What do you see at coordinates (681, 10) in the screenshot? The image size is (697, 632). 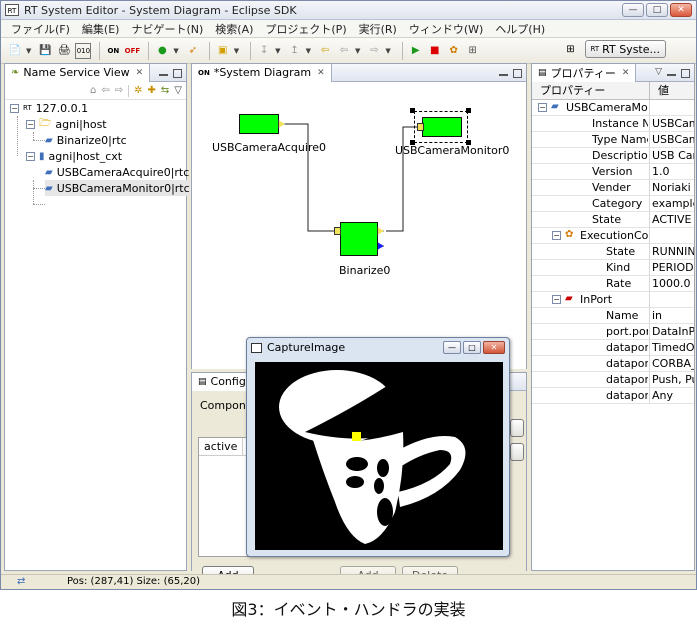 I see `close-button: ✕` at bounding box center [681, 10].